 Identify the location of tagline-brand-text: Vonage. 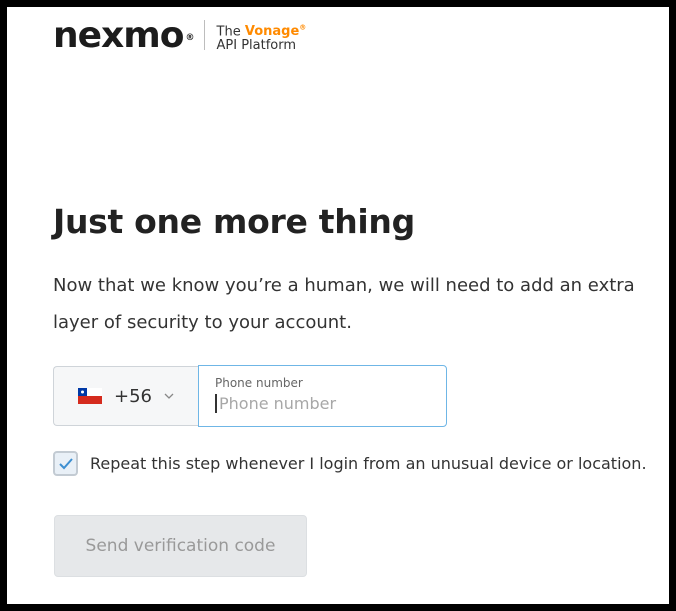
(272, 32).